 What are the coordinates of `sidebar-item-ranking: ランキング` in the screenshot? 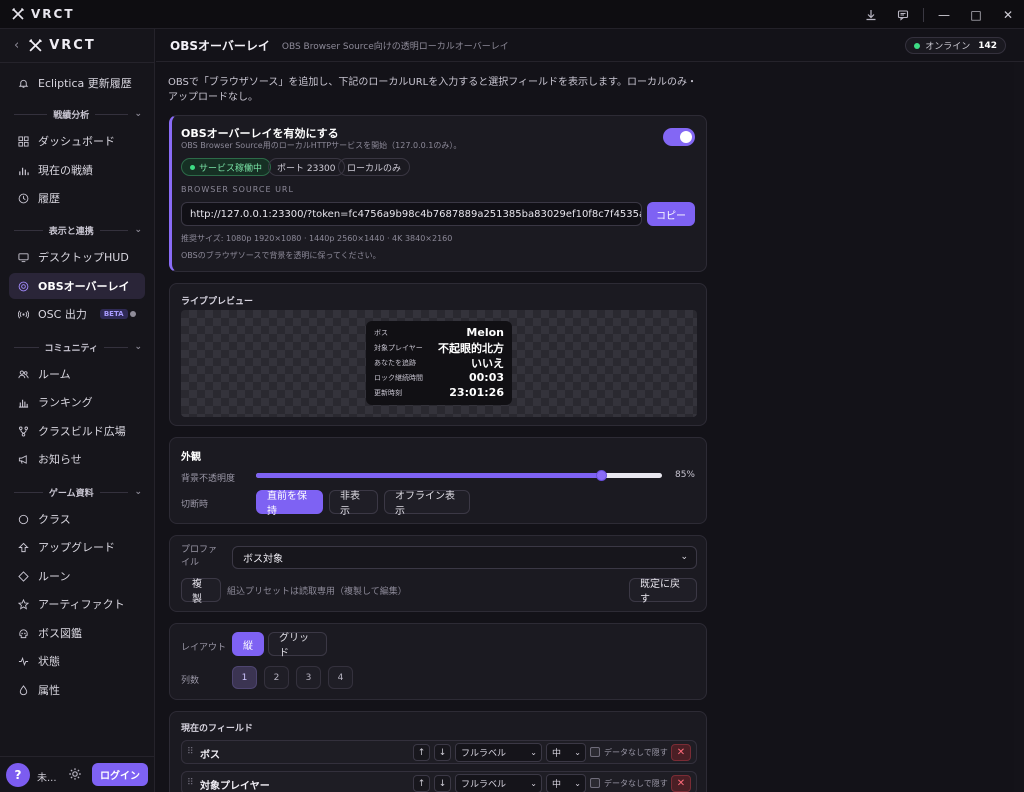 It's located at (77, 402).